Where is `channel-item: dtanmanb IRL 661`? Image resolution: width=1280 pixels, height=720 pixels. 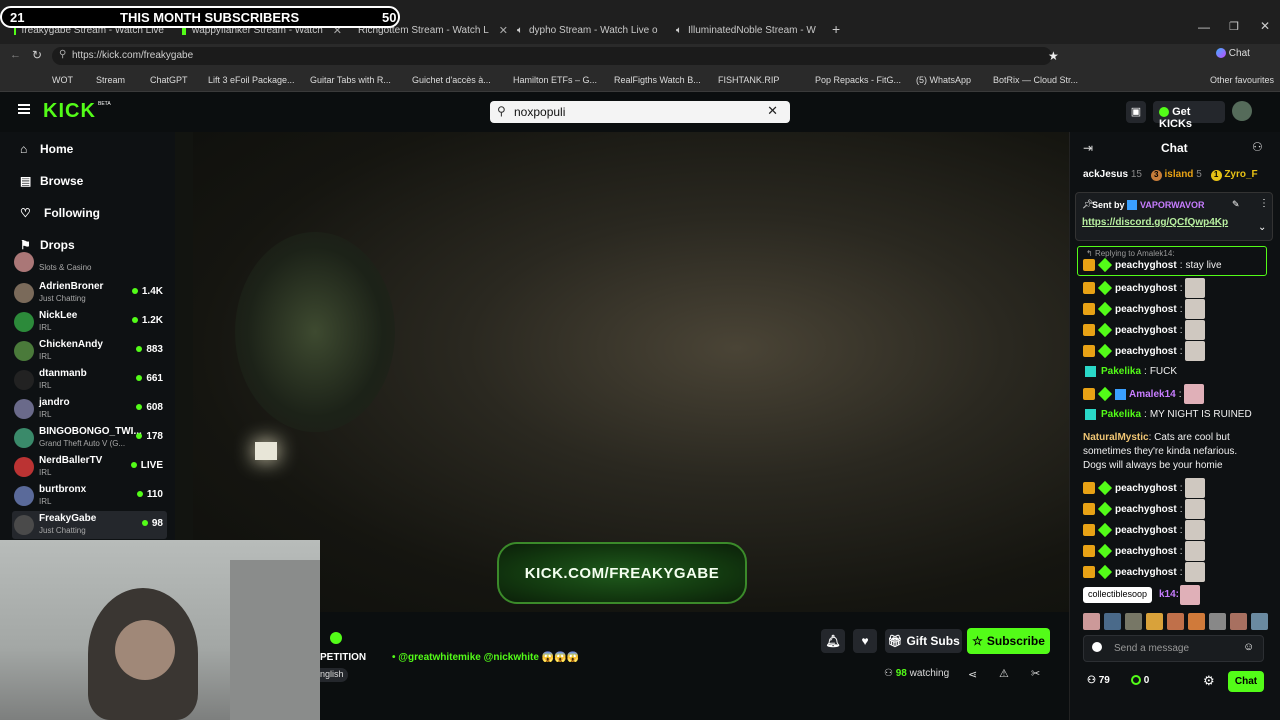
channel-item: dtanmanb IRL 661 is located at coordinates (89, 380).